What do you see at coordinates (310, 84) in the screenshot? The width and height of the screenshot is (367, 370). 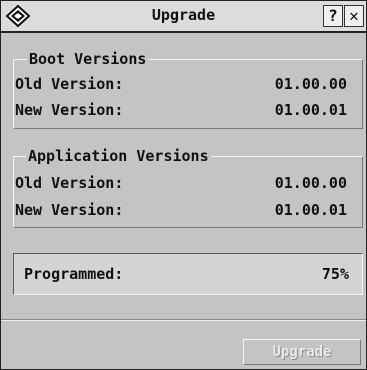 I see `boot-old-version-value: 01.00.00` at bounding box center [310, 84].